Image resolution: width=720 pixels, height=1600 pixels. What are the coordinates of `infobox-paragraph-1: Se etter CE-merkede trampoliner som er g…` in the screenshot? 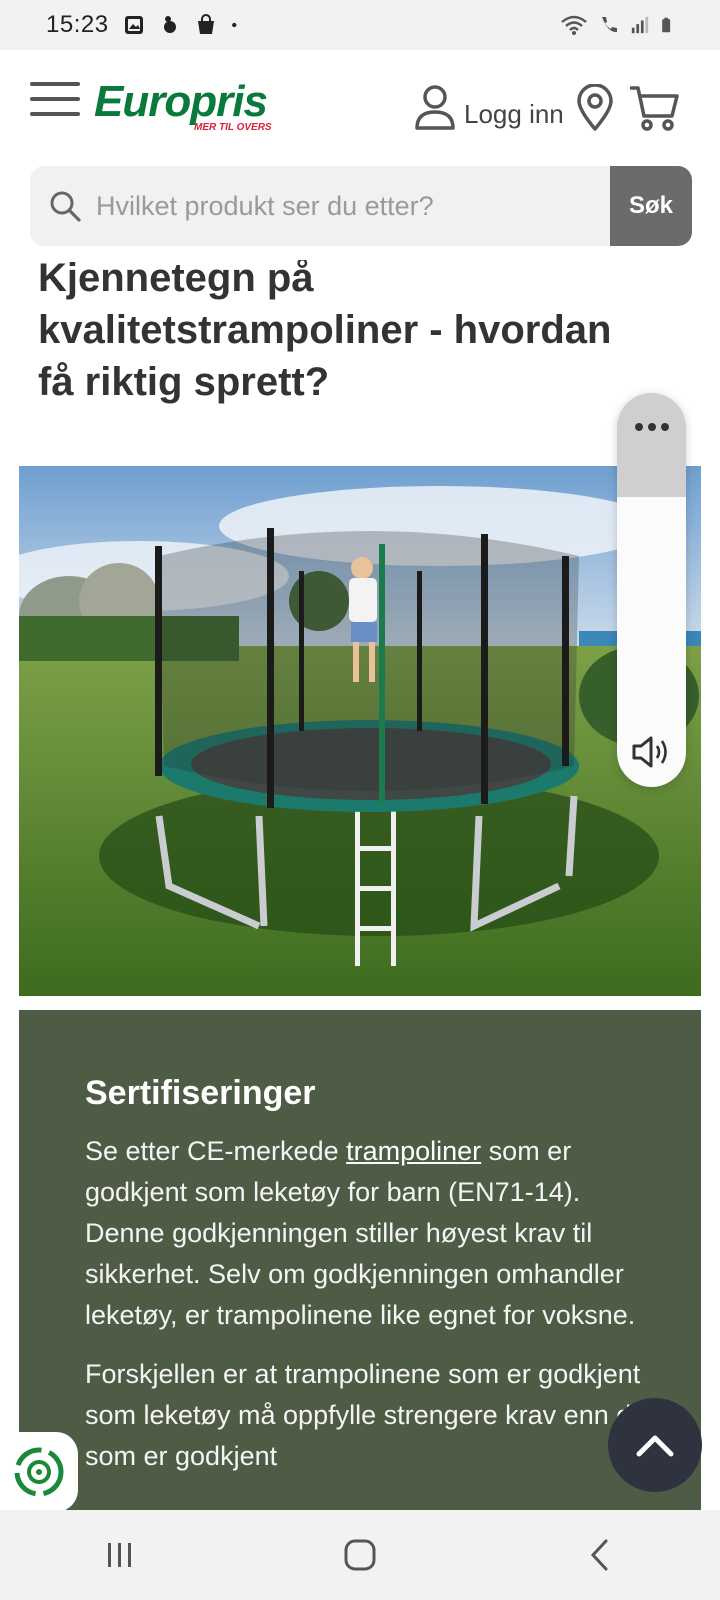 It's located at (368, 1233).